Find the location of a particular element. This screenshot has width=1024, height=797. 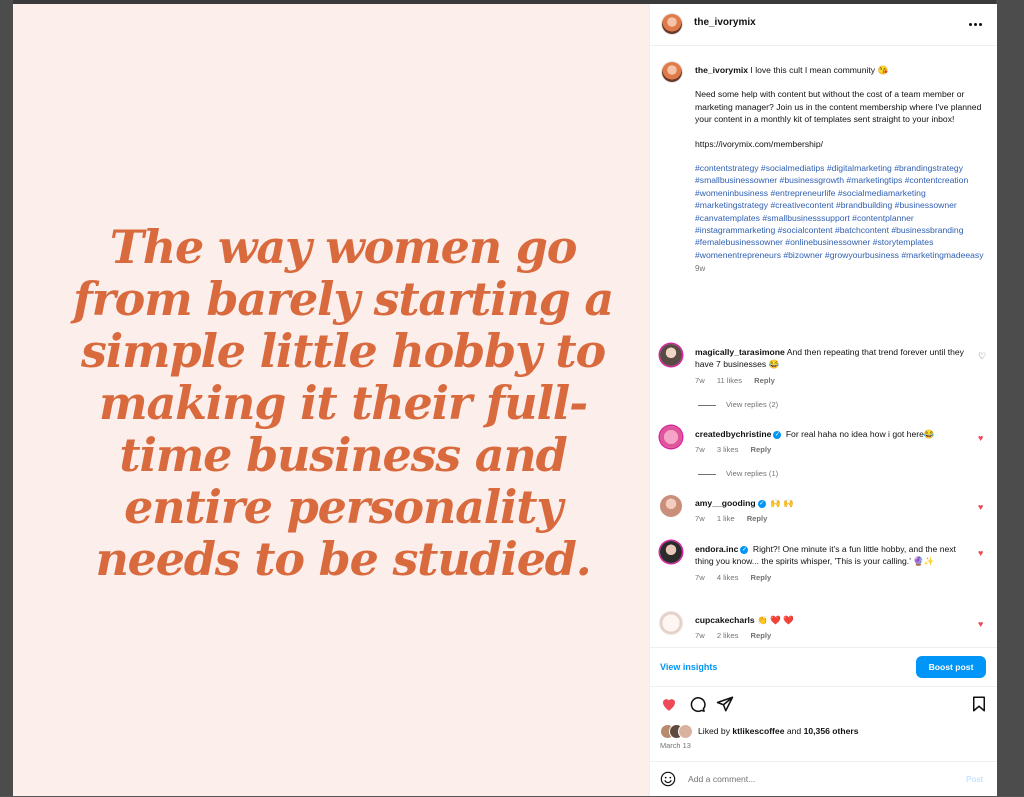

liked-by-avatars is located at coordinates (677, 731).